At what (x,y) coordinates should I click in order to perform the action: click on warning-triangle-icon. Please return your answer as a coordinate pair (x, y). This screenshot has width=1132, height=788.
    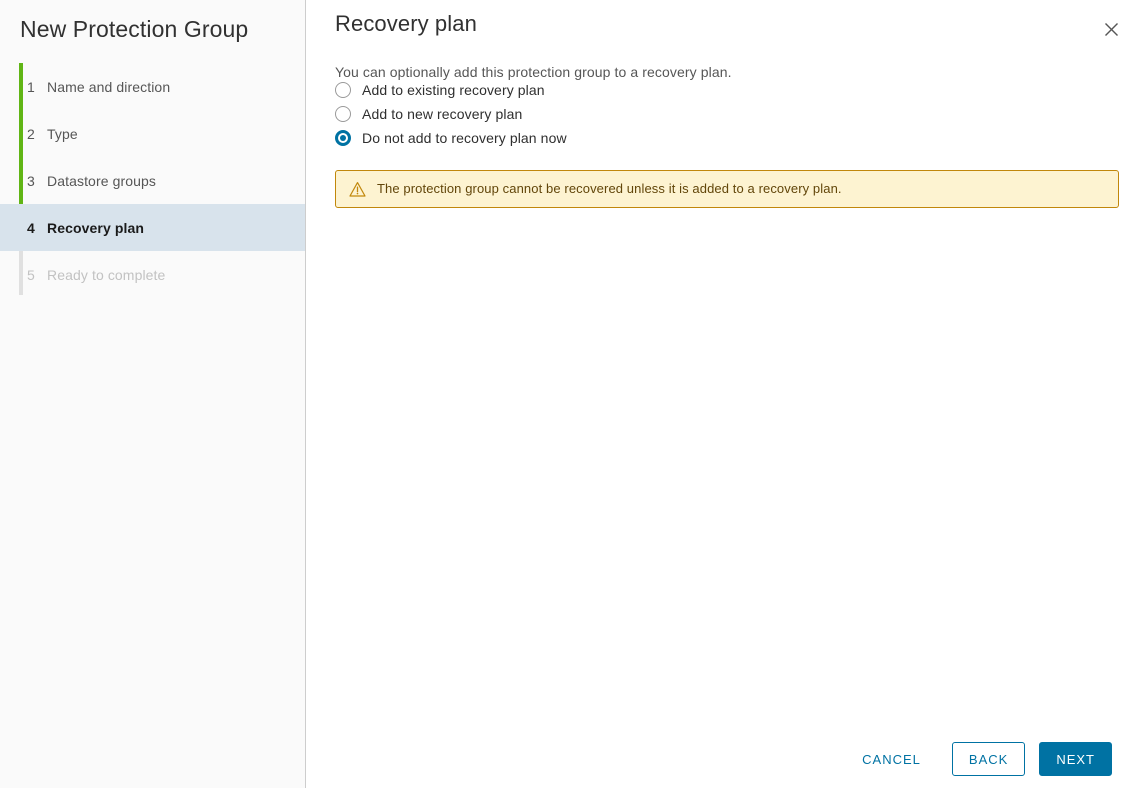
    Looking at the image, I should click on (357, 189).